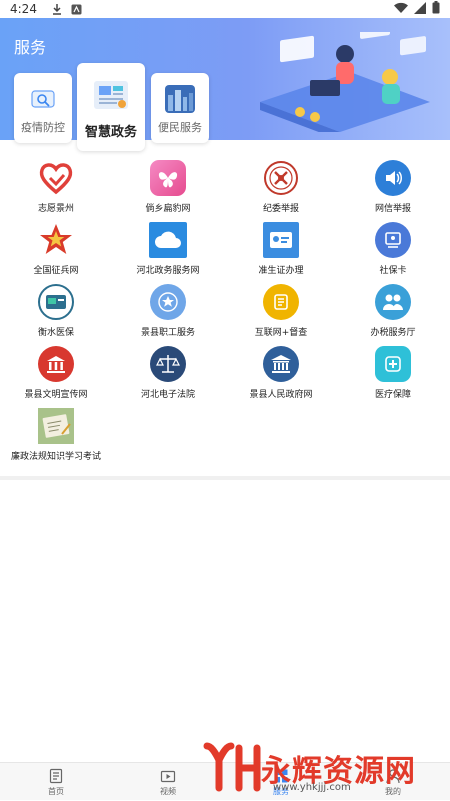 The height and width of the screenshot is (801, 450). I want to click on medical-card-icon, so click(56, 302).